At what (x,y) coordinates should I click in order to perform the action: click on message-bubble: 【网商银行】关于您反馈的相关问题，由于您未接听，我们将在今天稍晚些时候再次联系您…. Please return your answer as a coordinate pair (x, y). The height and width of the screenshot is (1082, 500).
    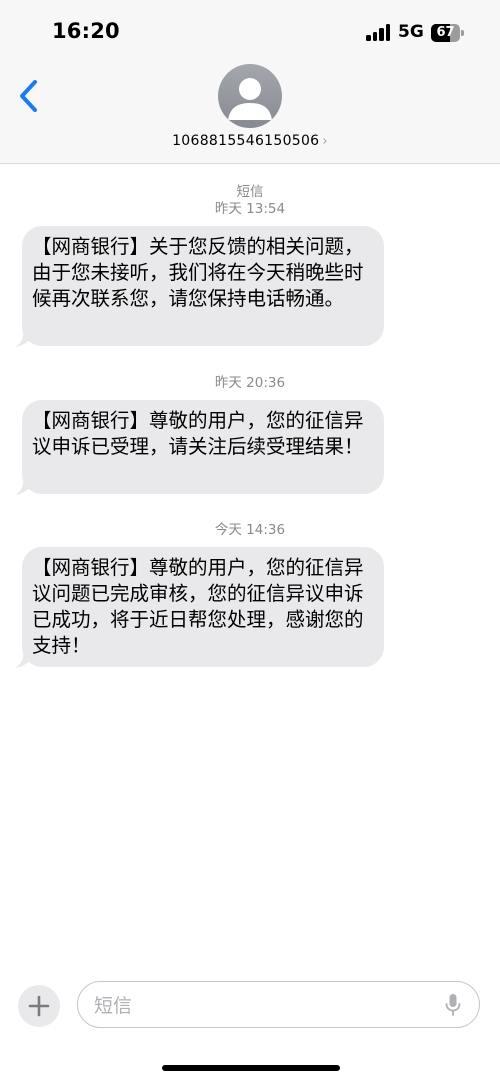
    Looking at the image, I should click on (203, 286).